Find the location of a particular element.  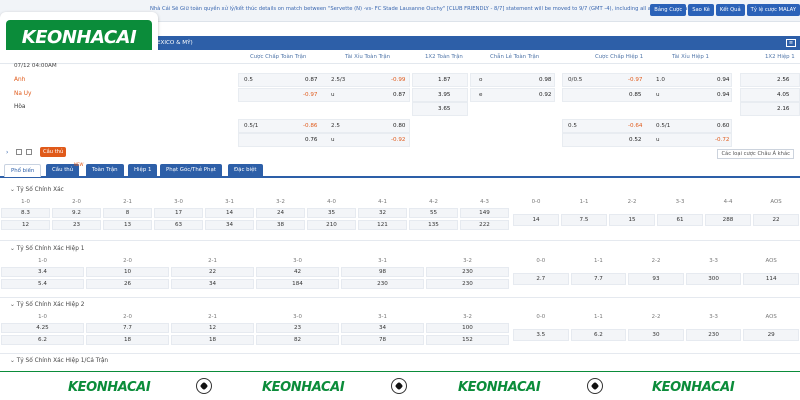

score-odds-cell: 184 is located at coordinates (297, 284).